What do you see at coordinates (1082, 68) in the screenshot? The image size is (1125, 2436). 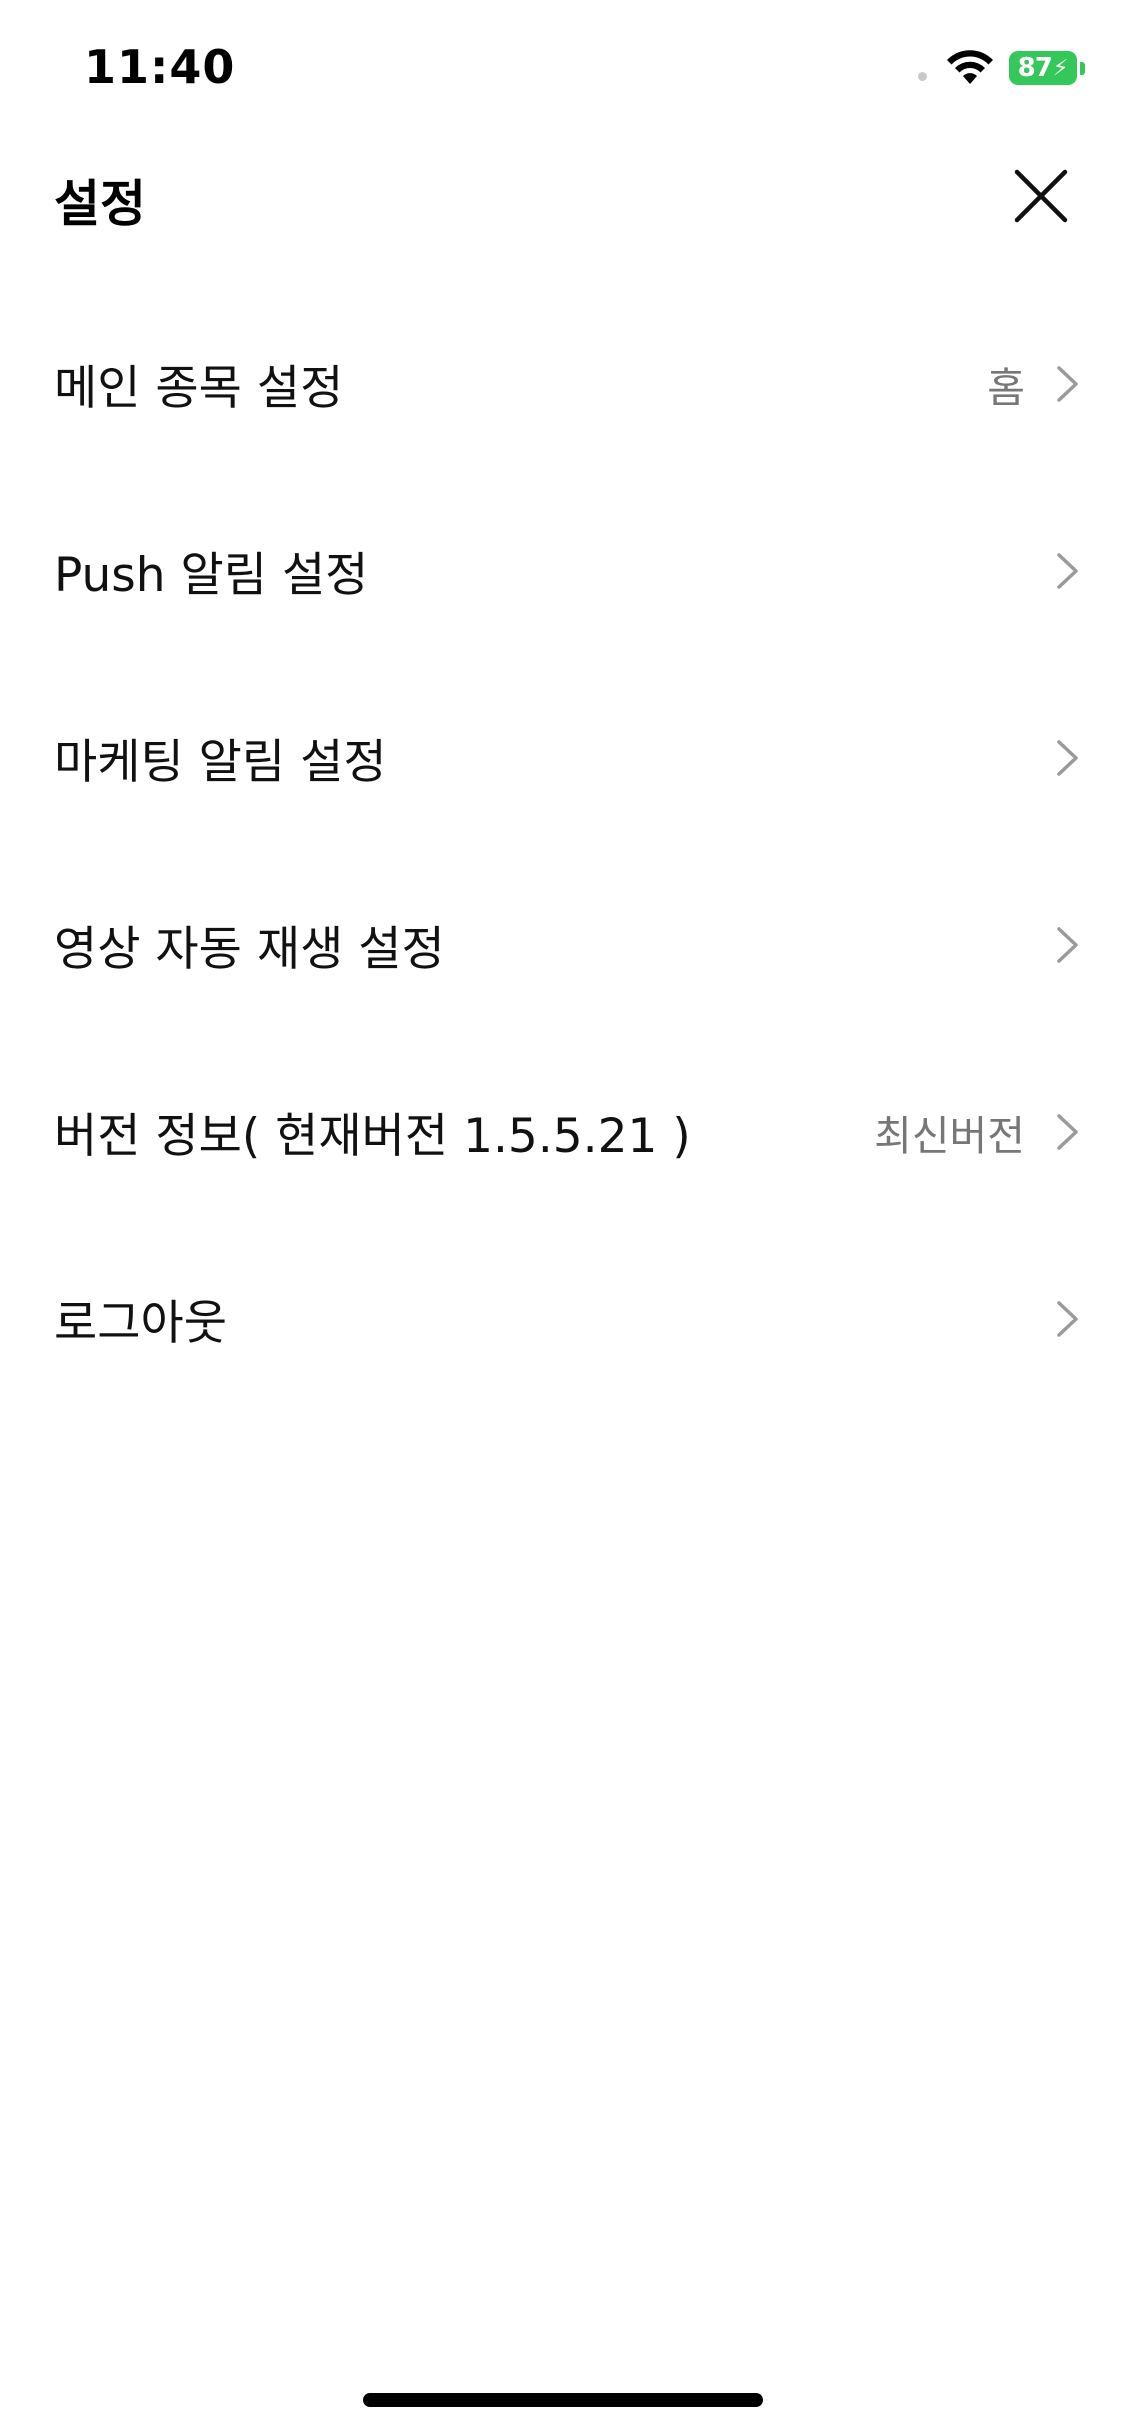 I see `battery-cap` at bounding box center [1082, 68].